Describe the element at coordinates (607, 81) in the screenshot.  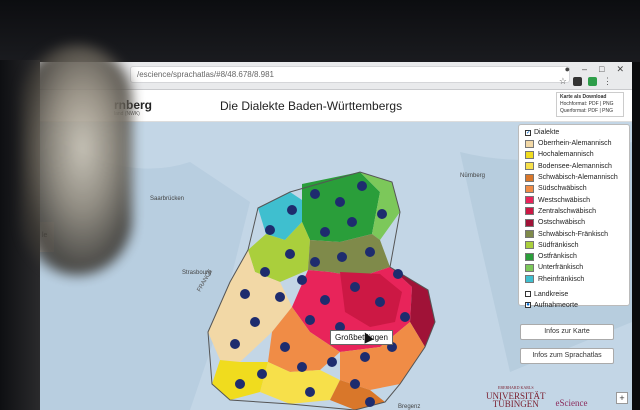
I see `menu-icon: ⋮` at that location.